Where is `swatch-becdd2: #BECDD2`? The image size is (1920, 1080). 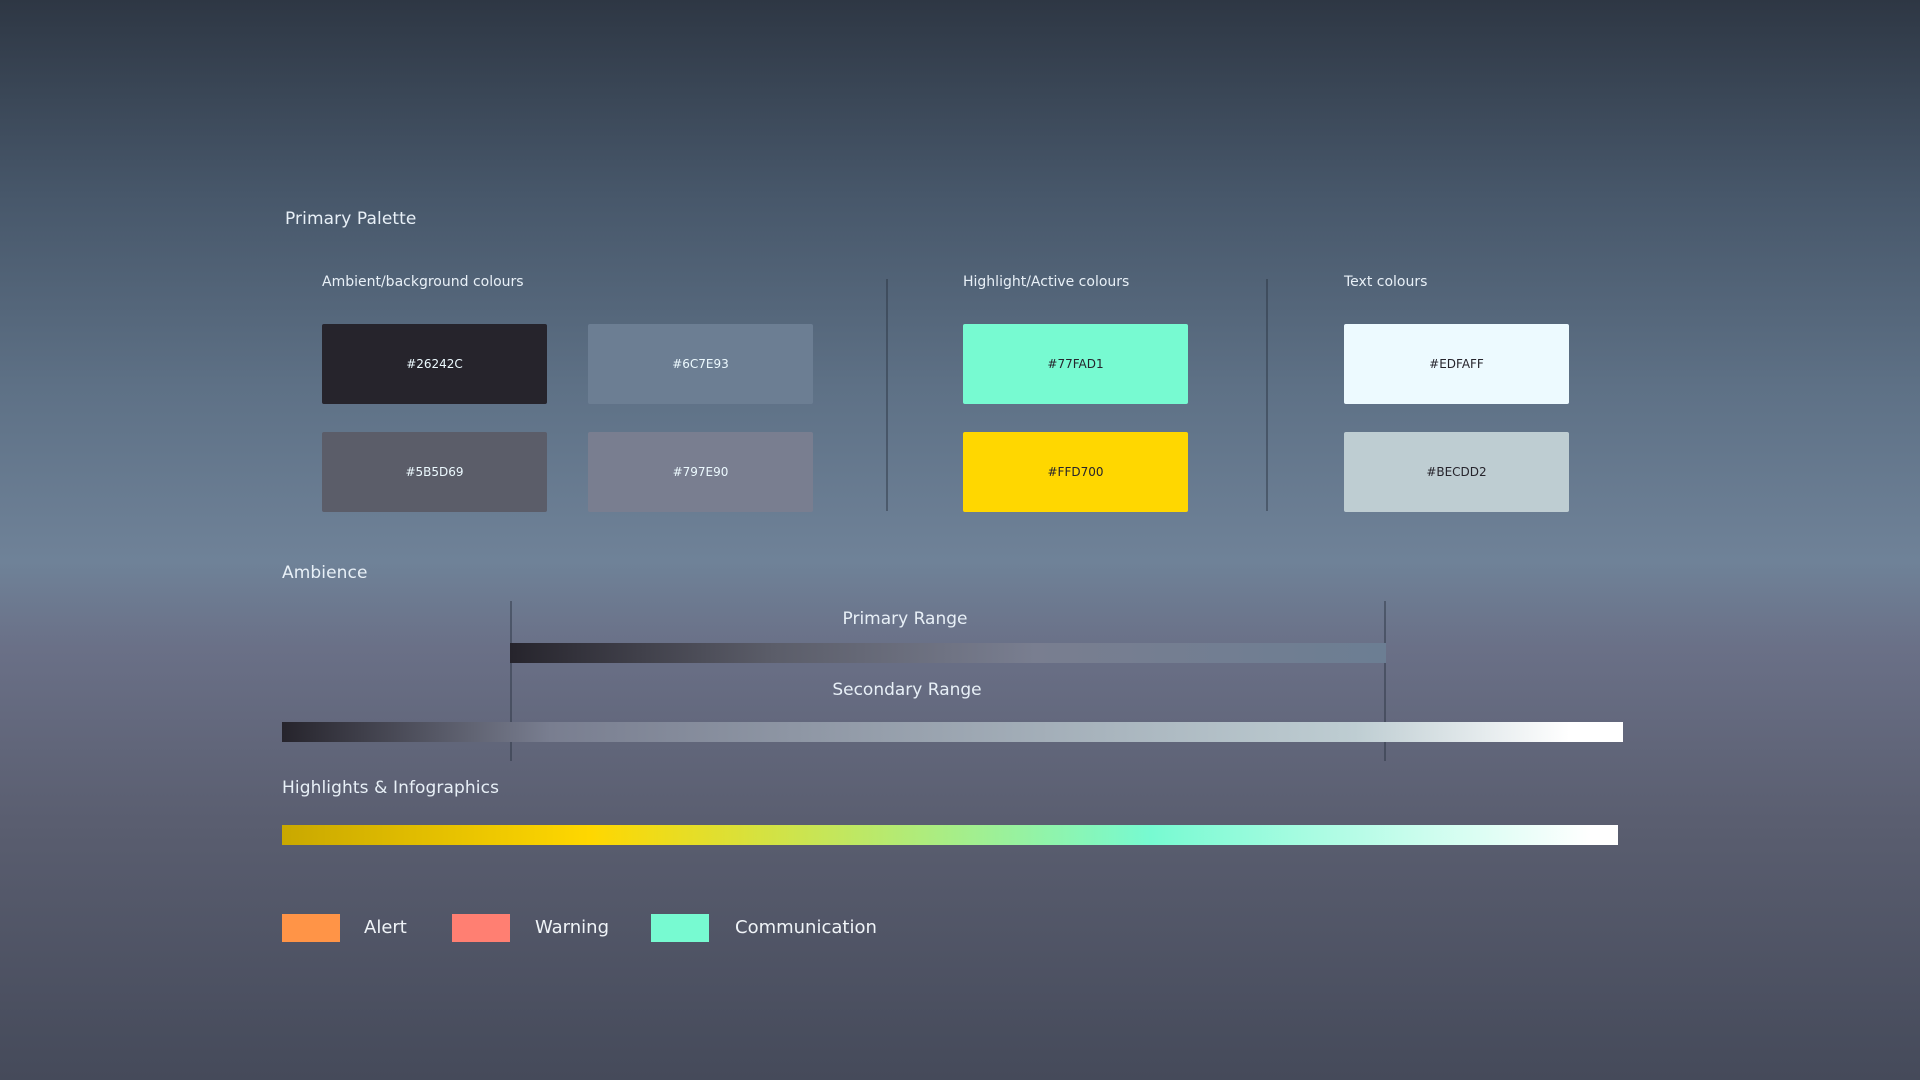
swatch-becdd2: #BECDD2 is located at coordinates (1456, 472).